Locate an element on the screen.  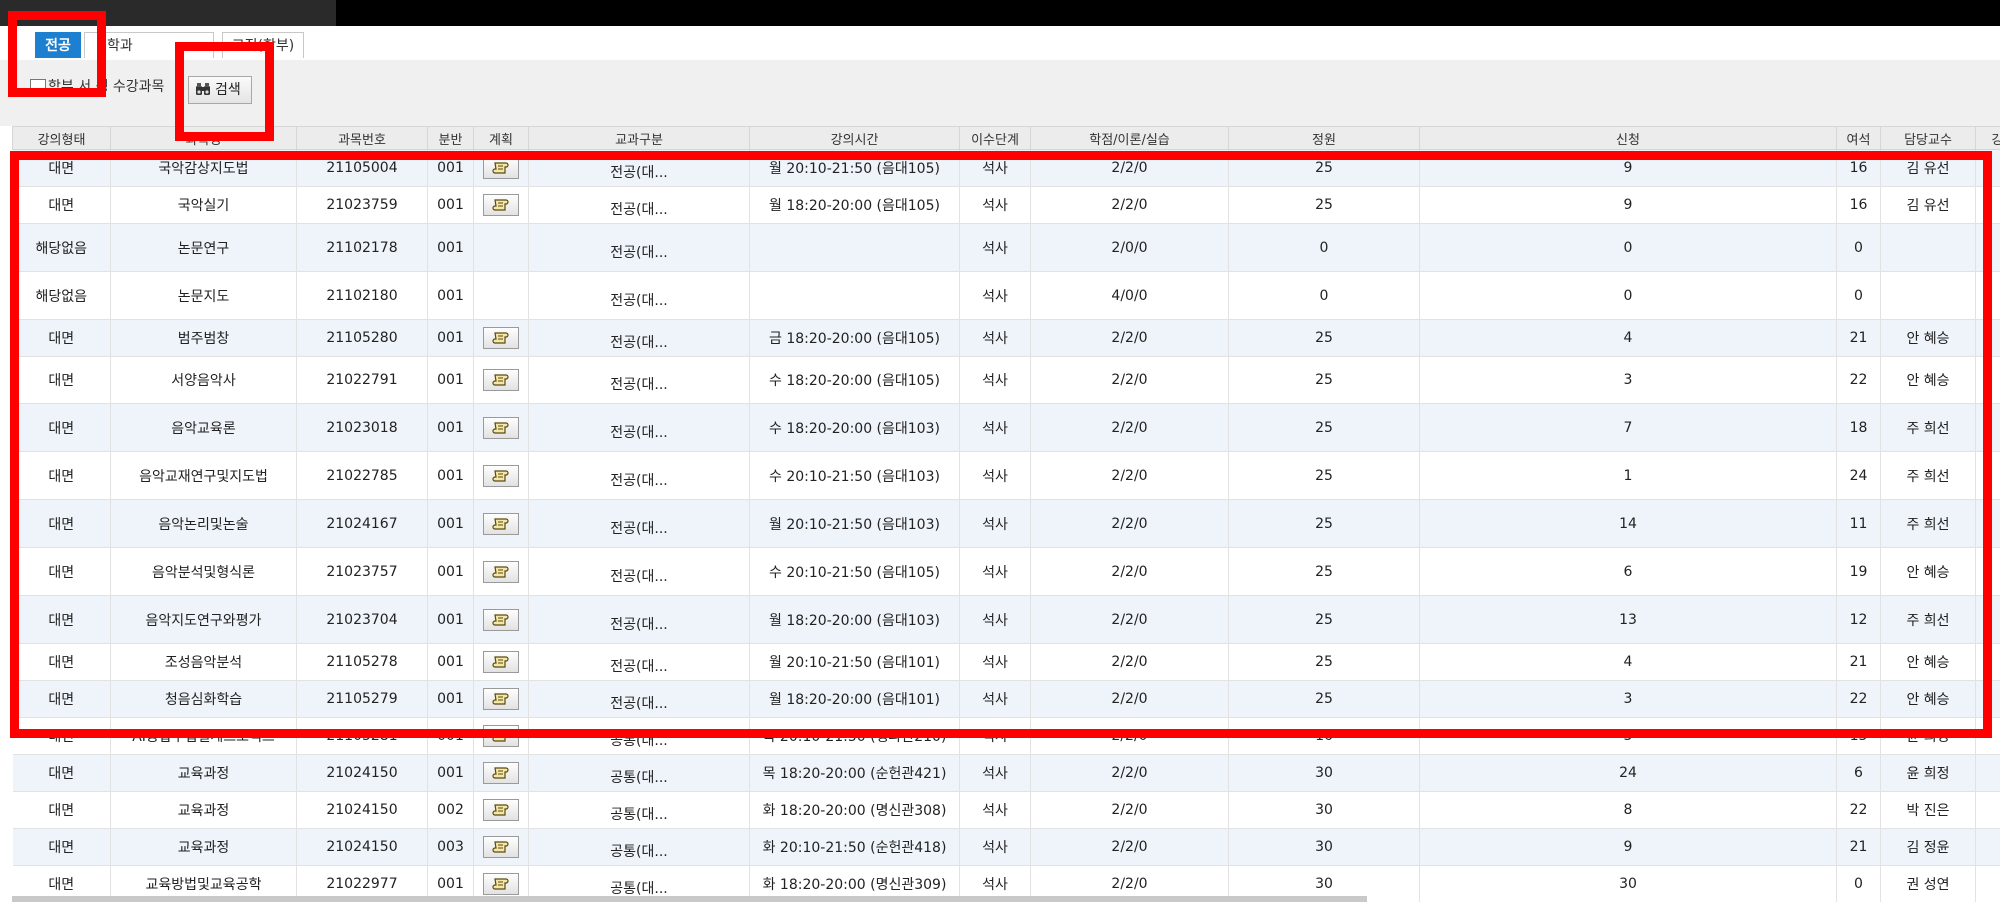
course-capacity: 0 is located at coordinates (1324, 295).